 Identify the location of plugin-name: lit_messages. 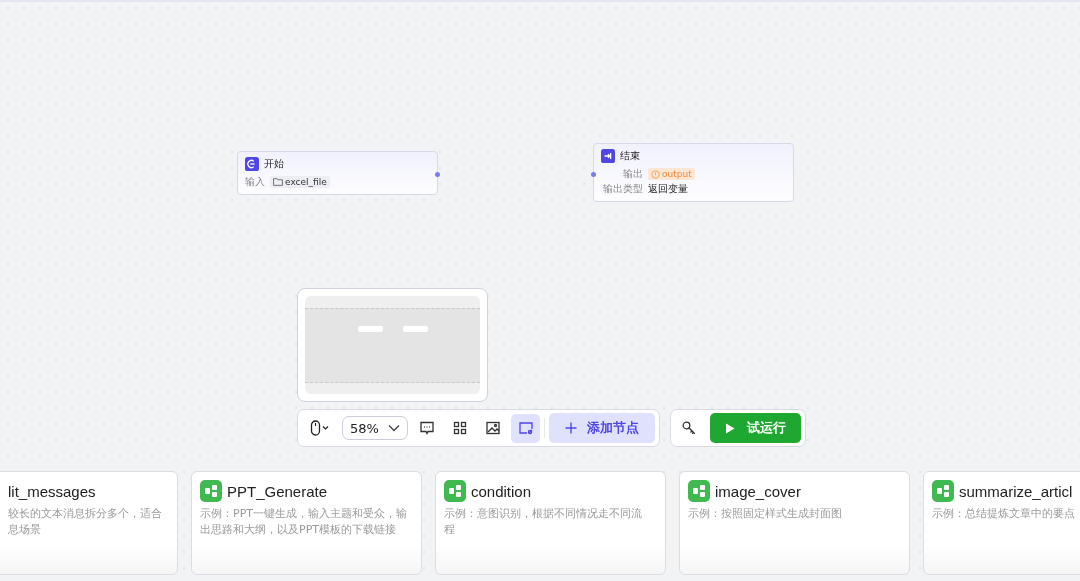
(52, 491).